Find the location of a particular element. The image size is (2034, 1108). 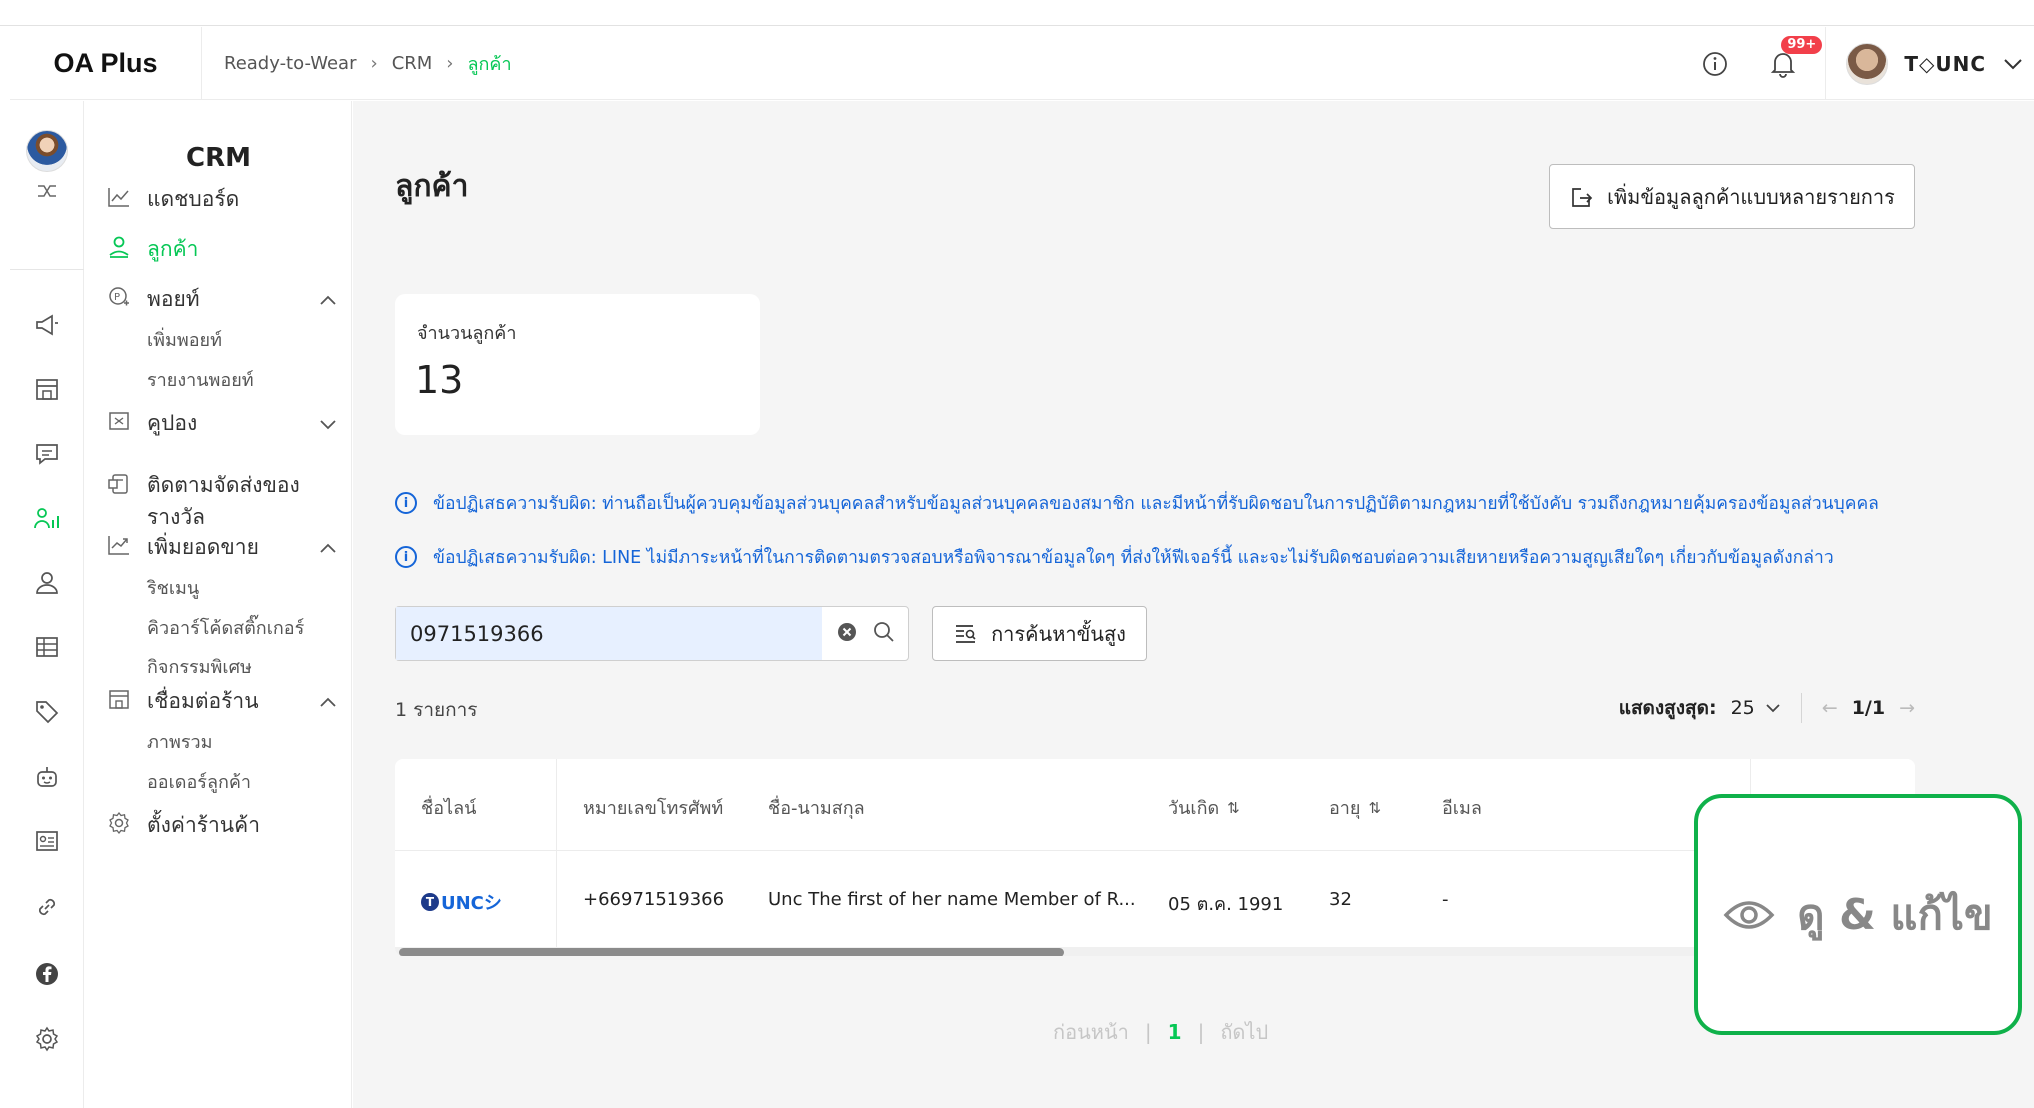

clear-icon is located at coordinates (847, 634).